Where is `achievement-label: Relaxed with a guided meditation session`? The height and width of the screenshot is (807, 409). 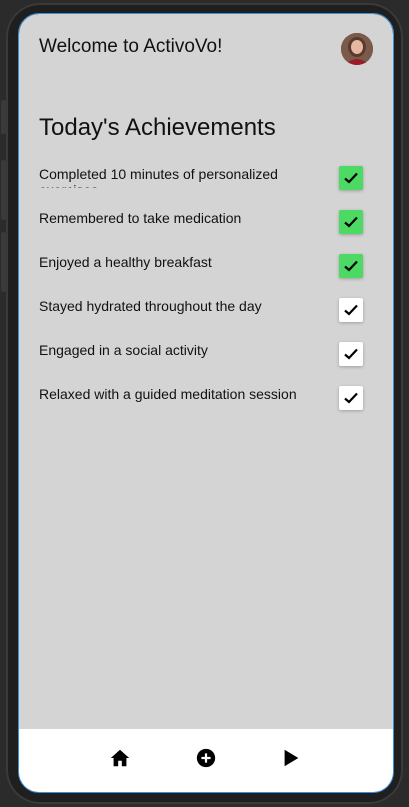 achievement-label: Relaxed with a guided meditation session is located at coordinates (168, 394).